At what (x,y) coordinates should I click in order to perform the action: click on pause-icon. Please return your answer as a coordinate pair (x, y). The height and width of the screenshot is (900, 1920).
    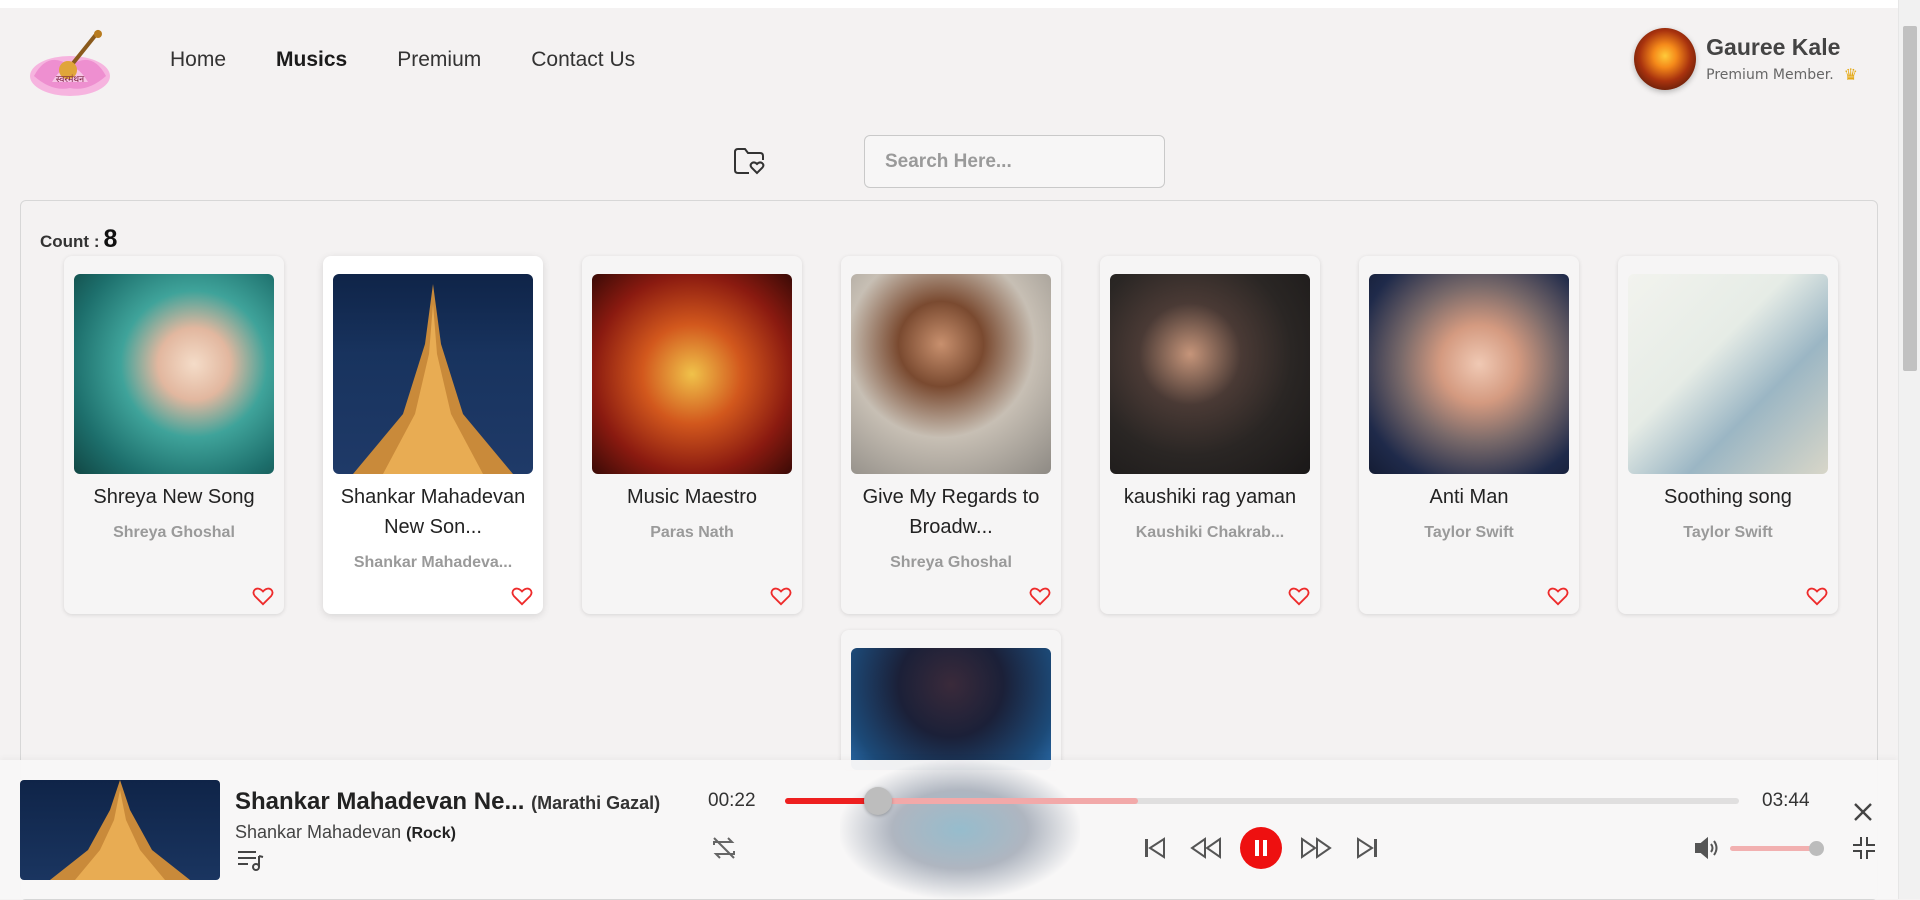
    Looking at the image, I should click on (1261, 848).